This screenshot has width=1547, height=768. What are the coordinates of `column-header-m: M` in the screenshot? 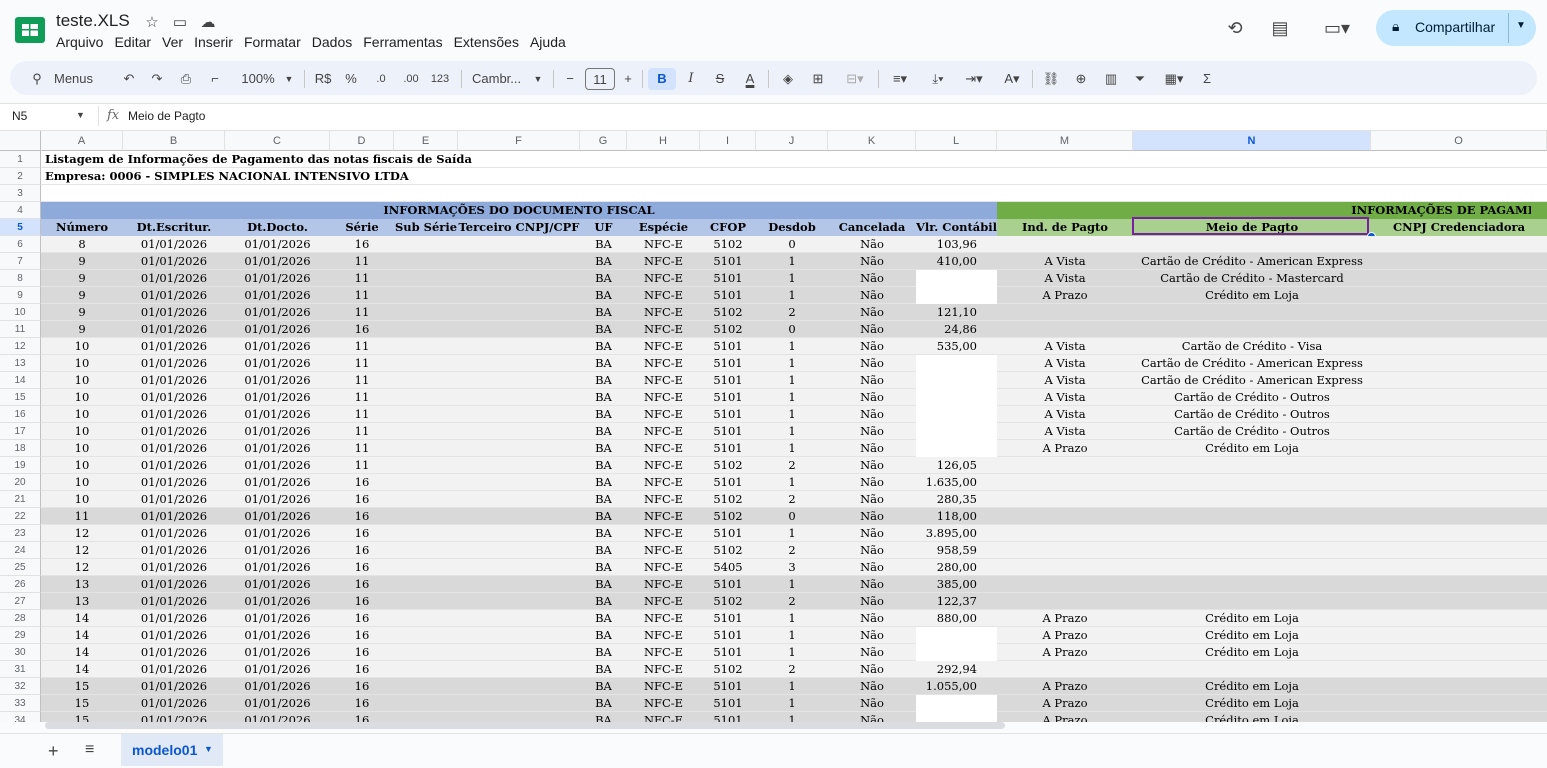 It's located at (1065, 141).